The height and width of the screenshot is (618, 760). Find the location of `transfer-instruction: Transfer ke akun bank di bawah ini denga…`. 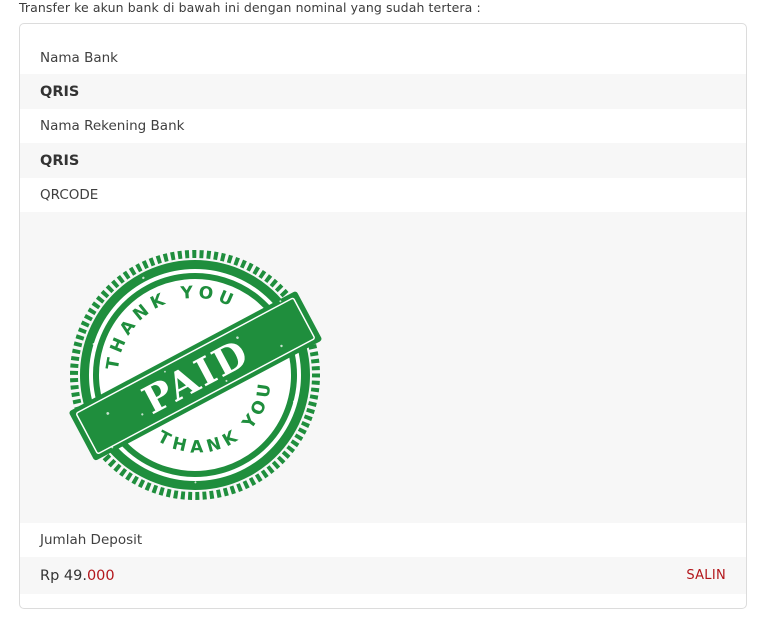

transfer-instruction: Transfer ke akun bank di bawah ini denga… is located at coordinates (250, 7).